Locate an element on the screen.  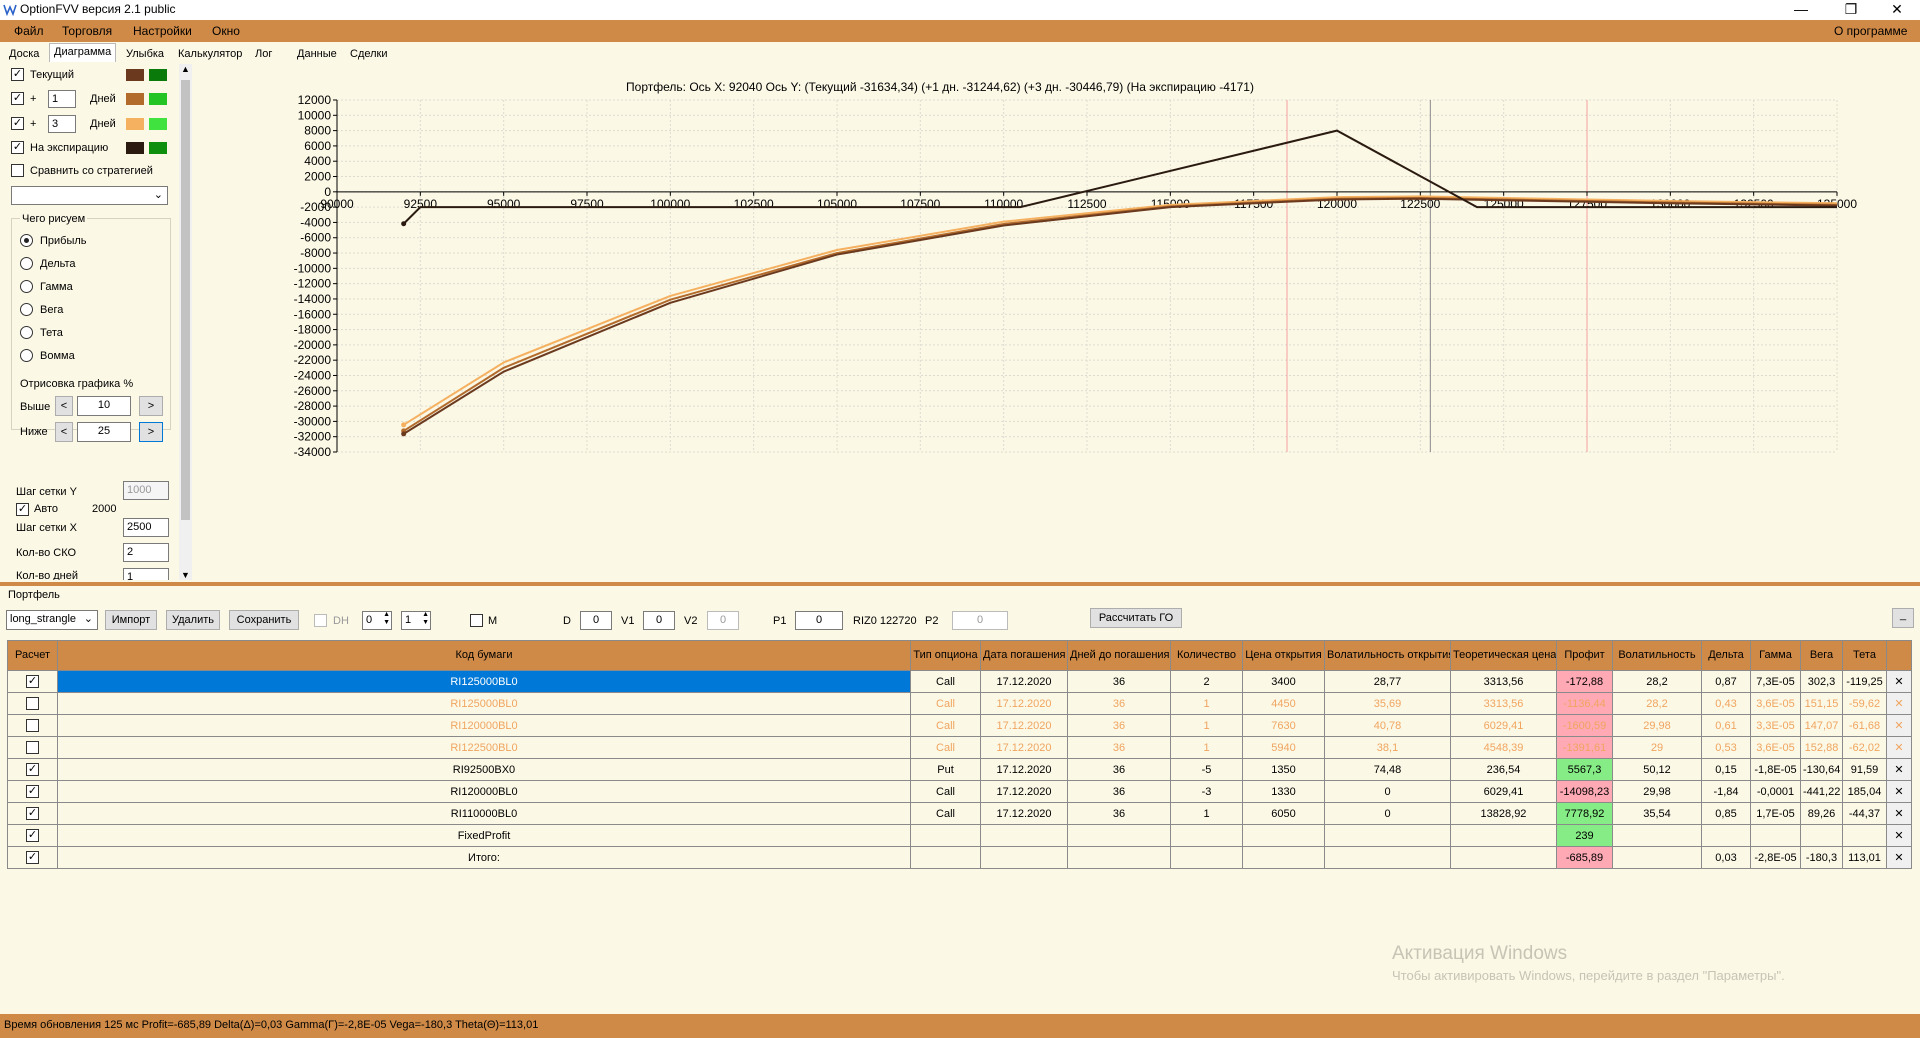
current-color-a is located at coordinates (135, 75).